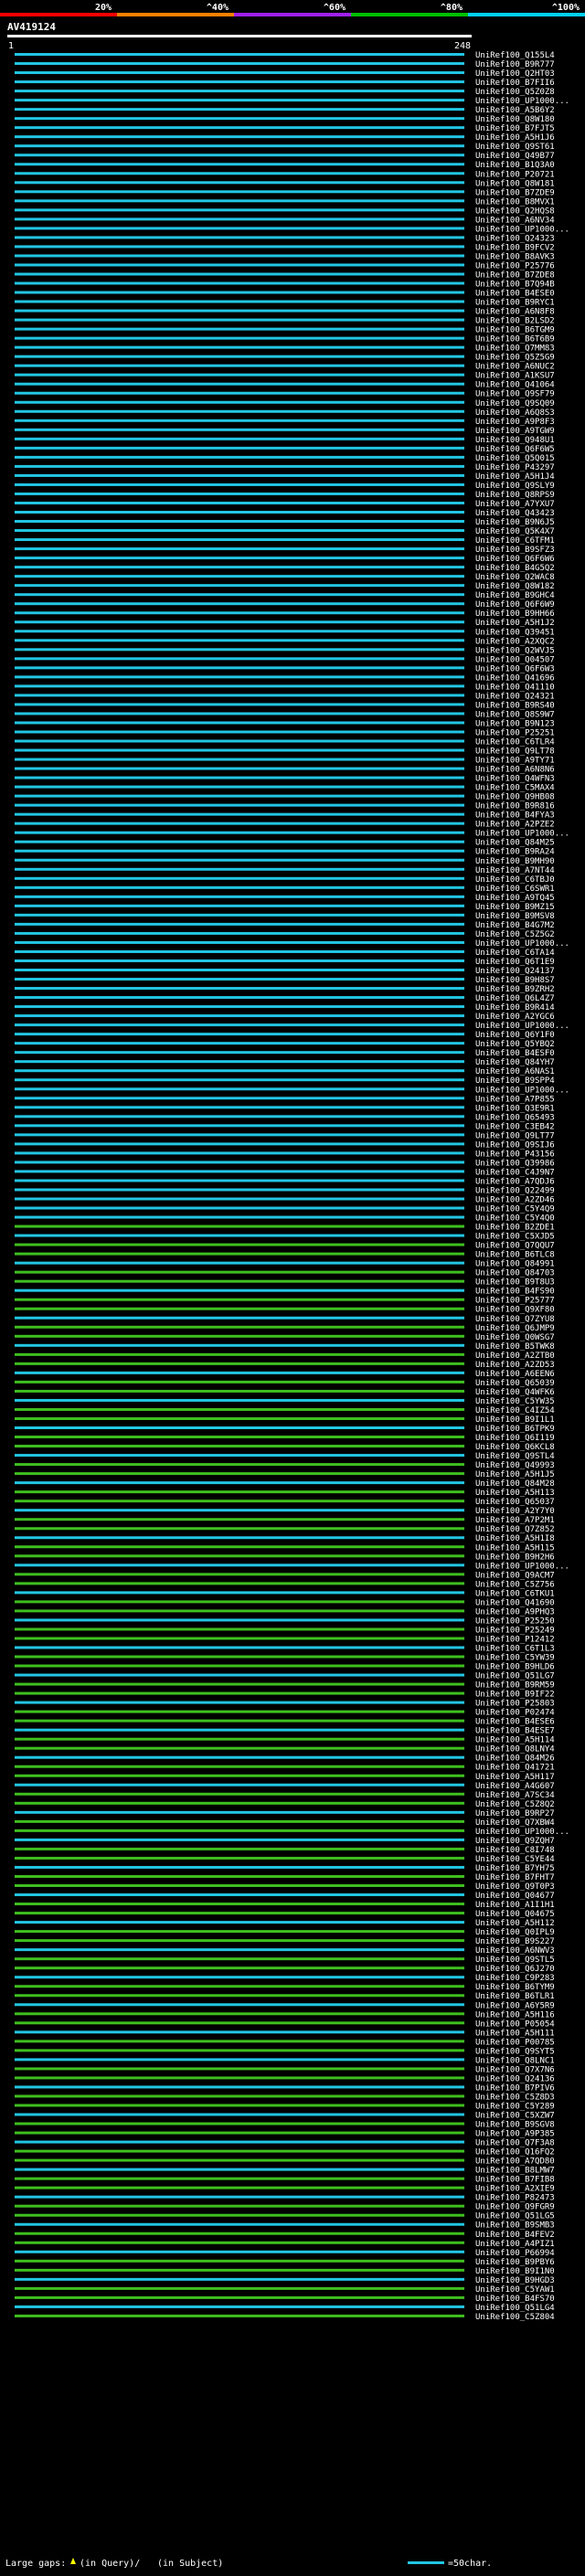  Describe the element at coordinates (515, 2262) in the screenshot. I see `hit-label: UniRef100_B9PBY6` at that location.